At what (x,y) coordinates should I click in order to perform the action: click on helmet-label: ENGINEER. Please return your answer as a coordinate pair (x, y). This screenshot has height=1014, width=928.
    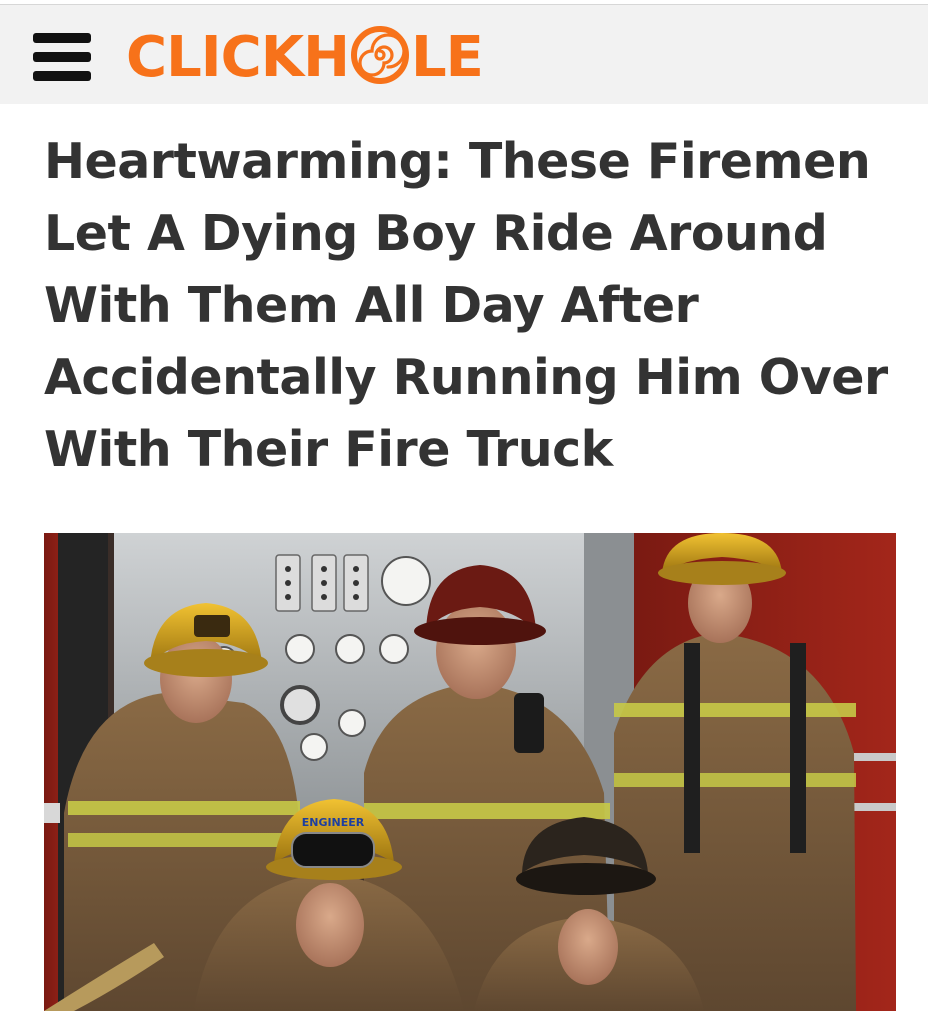
    Looking at the image, I should click on (333, 822).